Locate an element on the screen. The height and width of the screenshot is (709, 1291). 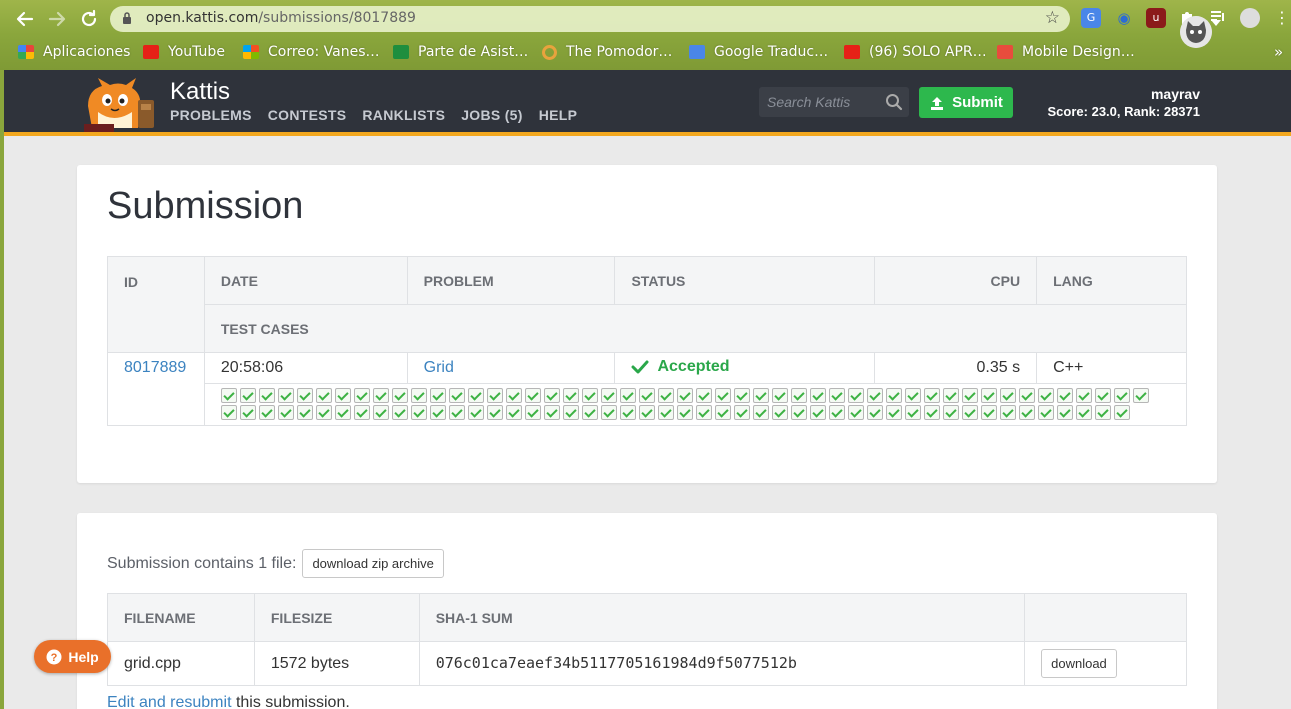
nav-problems: PROBLEMS is located at coordinates (211, 115).